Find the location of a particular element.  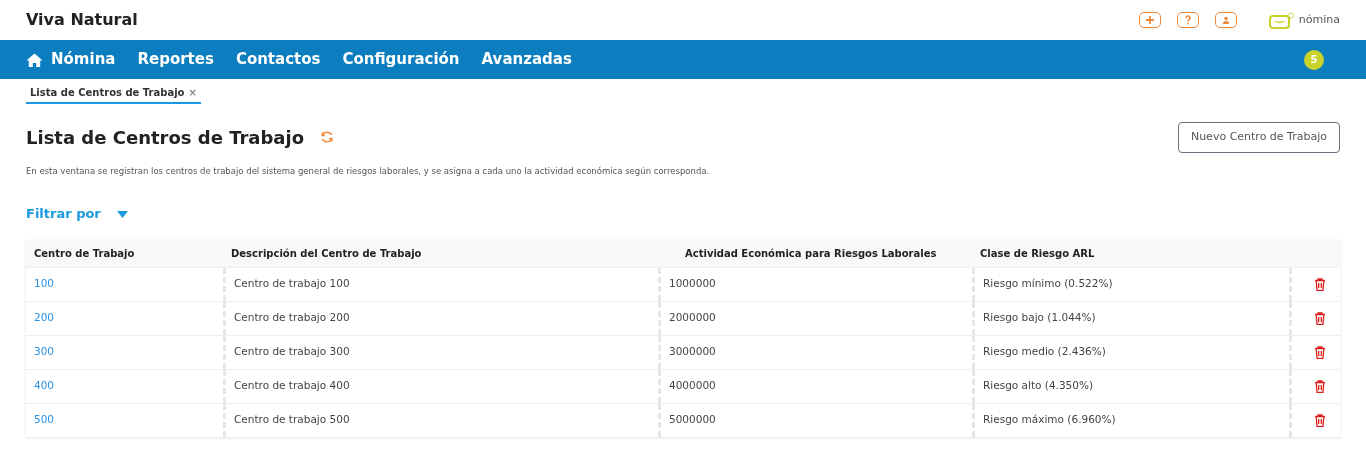

open-tab: Lista de Centros de Trabajo × is located at coordinates (113, 91).